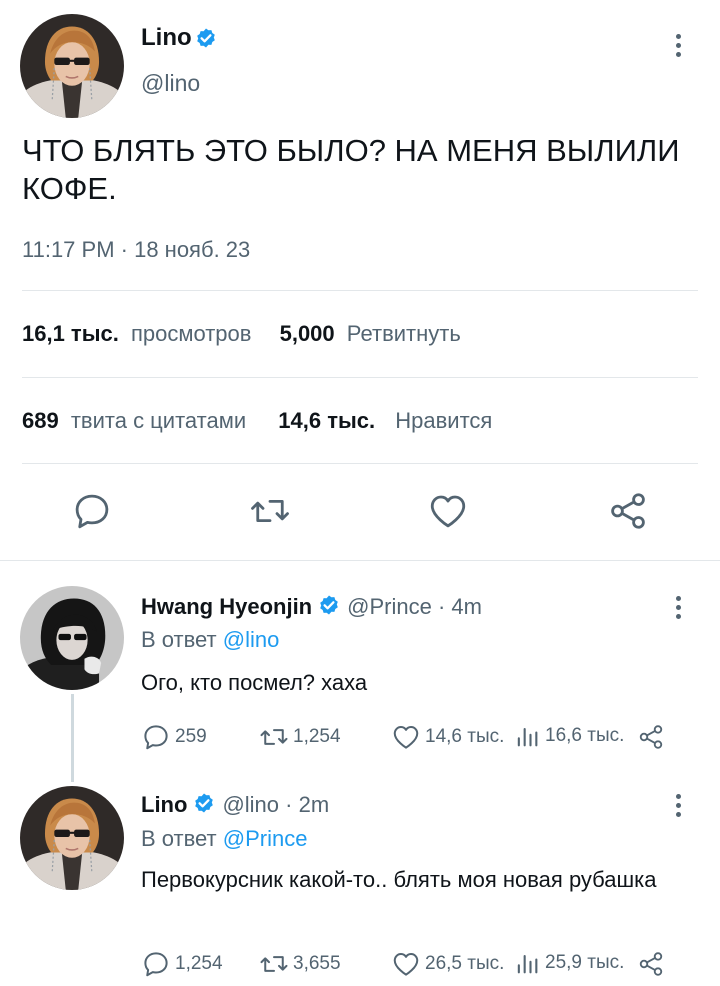 This screenshot has height=986, width=720. Describe the element at coordinates (460, 606) in the screenshot. I see `reply-time: · 4m` at that location.